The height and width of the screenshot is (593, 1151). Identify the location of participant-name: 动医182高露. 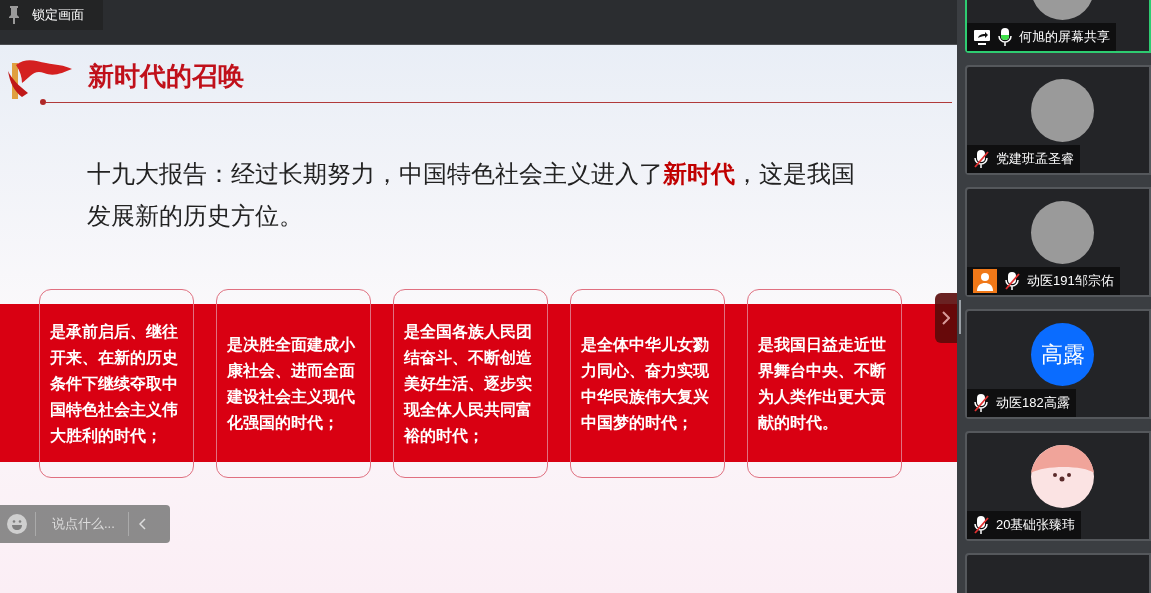
(1033, 403).